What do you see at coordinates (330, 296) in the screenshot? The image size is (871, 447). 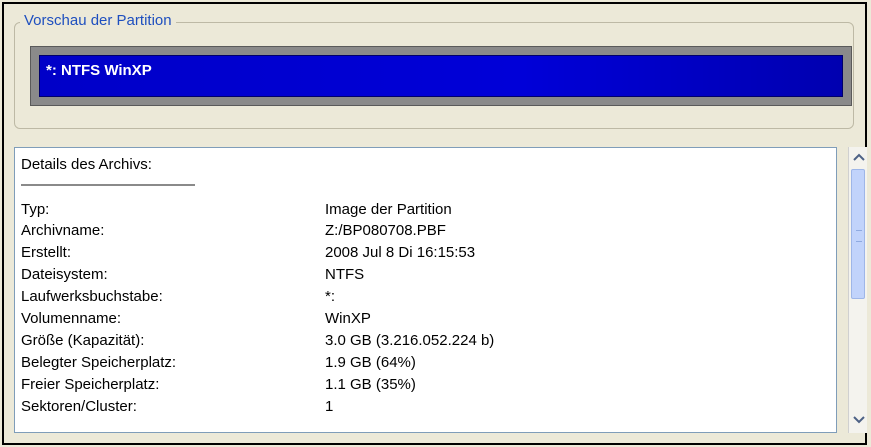 I see `detail-value: *:` at bounding box center [330, 296].